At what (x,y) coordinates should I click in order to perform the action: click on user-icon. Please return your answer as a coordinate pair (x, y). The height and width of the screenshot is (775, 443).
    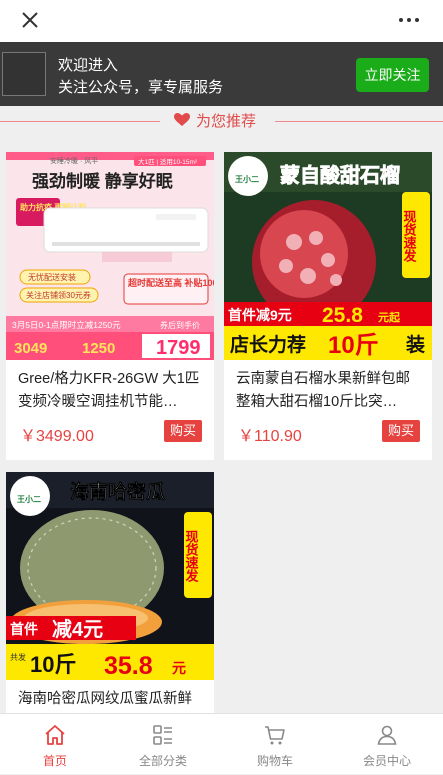
    Looking at the image, I should click on (387, 735).